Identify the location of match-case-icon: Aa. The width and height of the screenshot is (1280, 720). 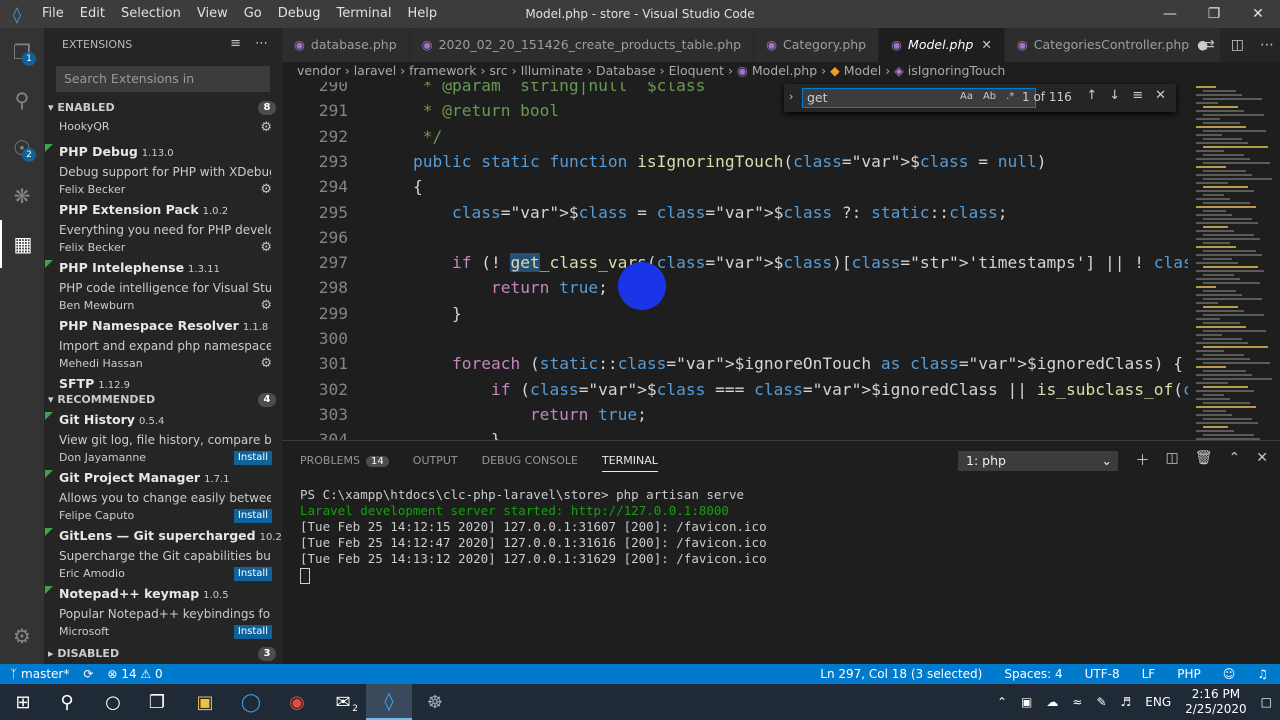
(966, 96).